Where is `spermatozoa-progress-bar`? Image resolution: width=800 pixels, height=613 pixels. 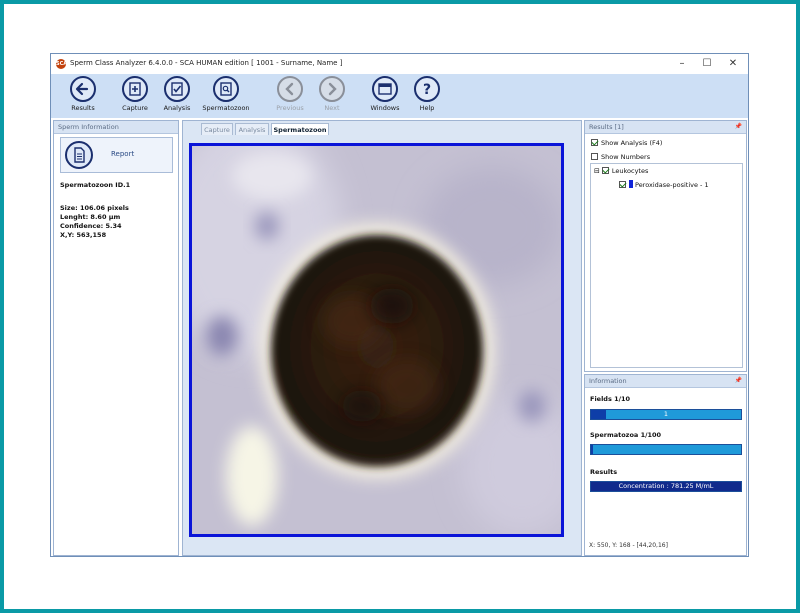 spermatozoa-progress-bar is located at coordinates (666, 449).